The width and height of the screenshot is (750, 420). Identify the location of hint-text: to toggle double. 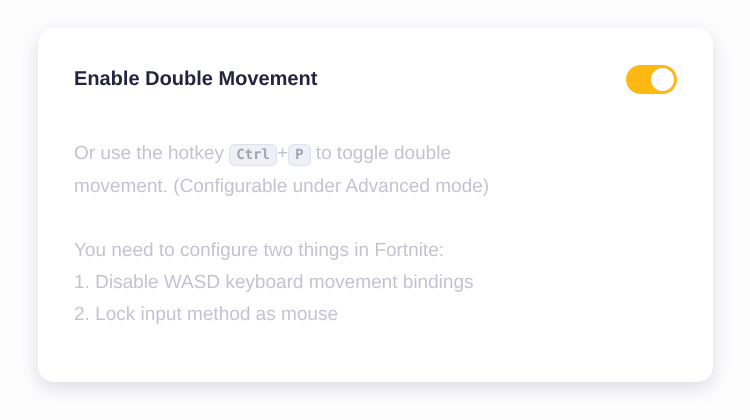
(384, 153).